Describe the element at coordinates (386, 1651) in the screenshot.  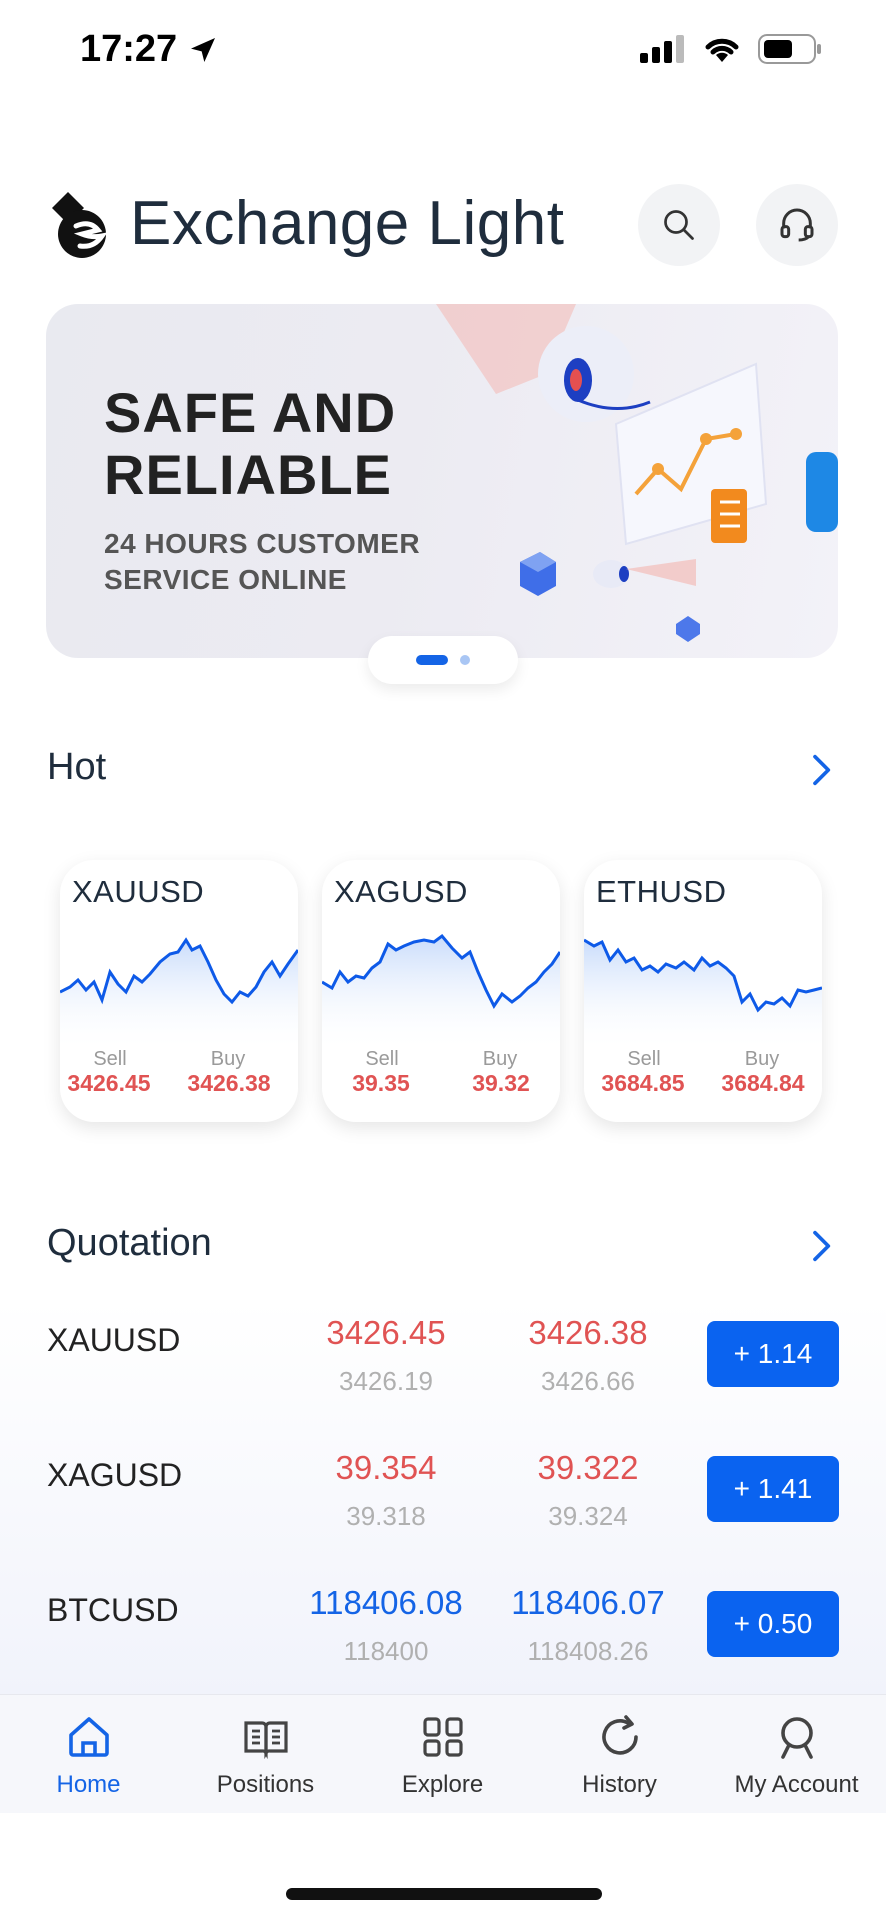
I see `quote-sell-sub: 118400` at that location.